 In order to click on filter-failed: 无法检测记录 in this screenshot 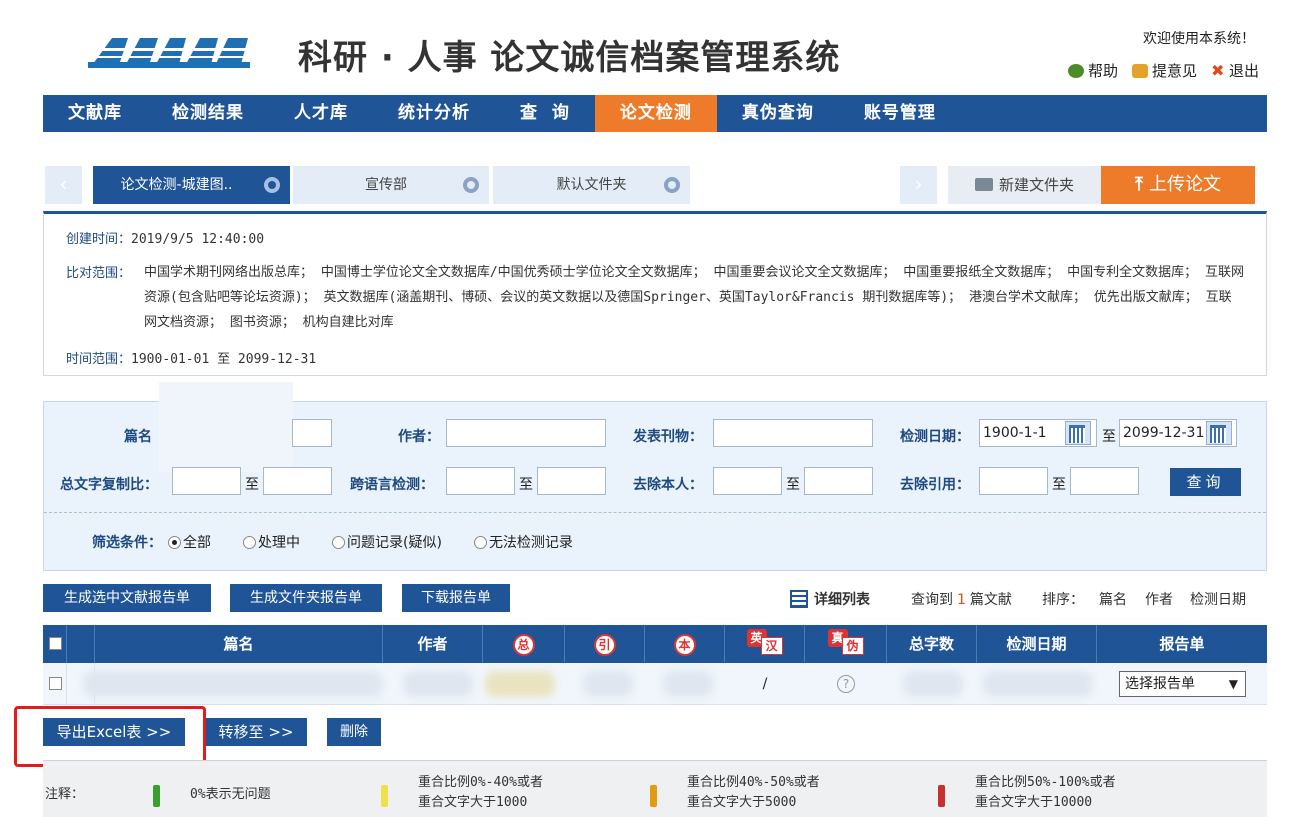, I will do `click(523, 542)`.